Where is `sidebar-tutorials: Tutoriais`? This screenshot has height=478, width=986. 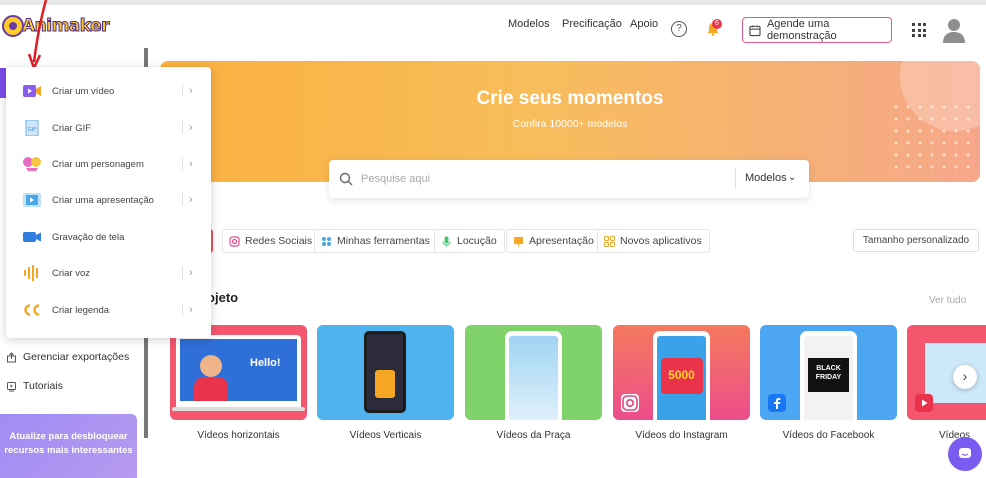 sidebar-tutorials: Tutoriais is located at coordinates (34, 386).